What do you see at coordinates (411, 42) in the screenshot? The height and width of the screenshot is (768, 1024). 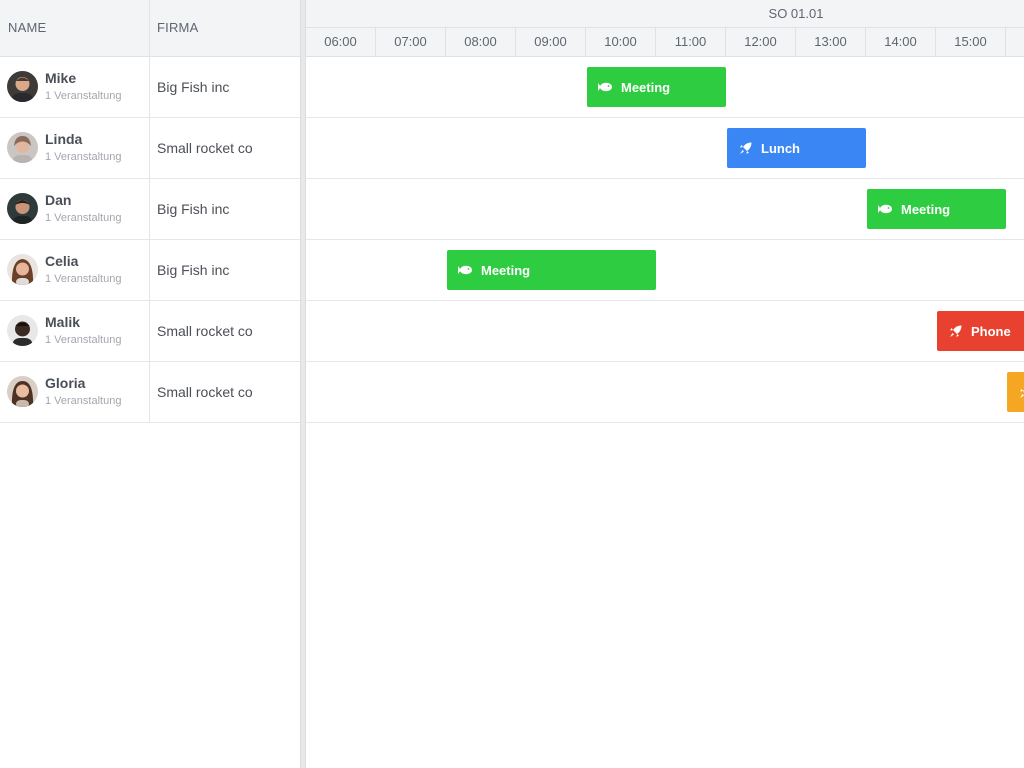 I see `hour-tick: 07:00` at bounding box center [411, 42].